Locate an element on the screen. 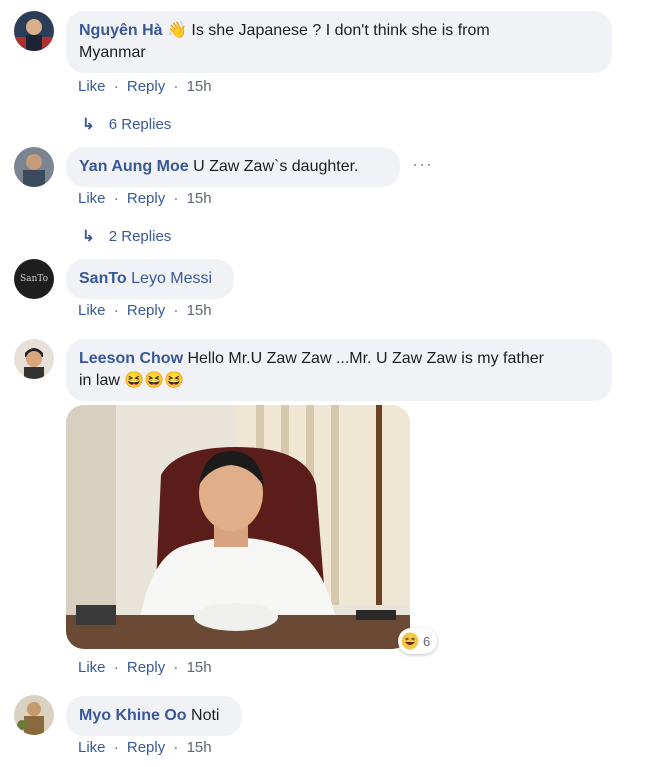  more-options-icon: ··· is located at coordinates (422, 164).